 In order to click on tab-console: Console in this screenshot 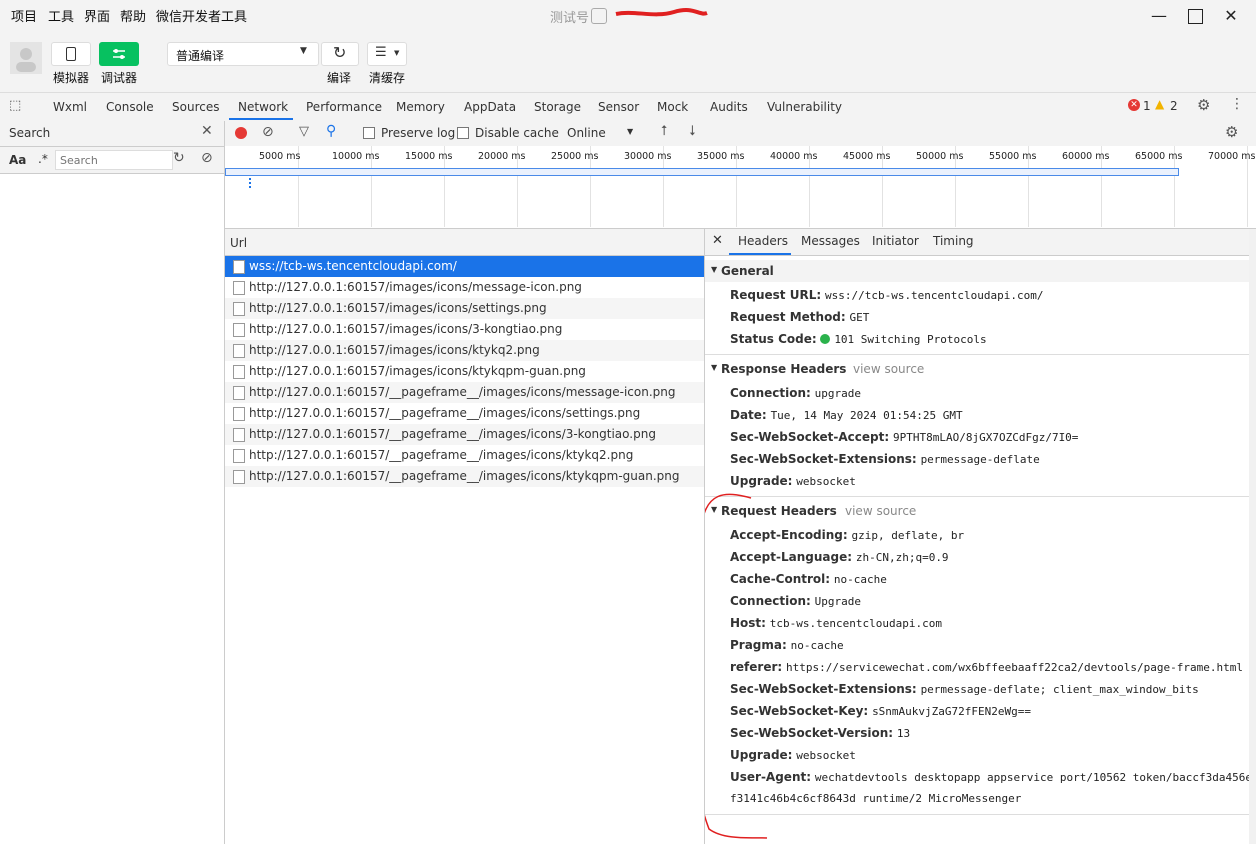, I will do `click(130, 107)`.